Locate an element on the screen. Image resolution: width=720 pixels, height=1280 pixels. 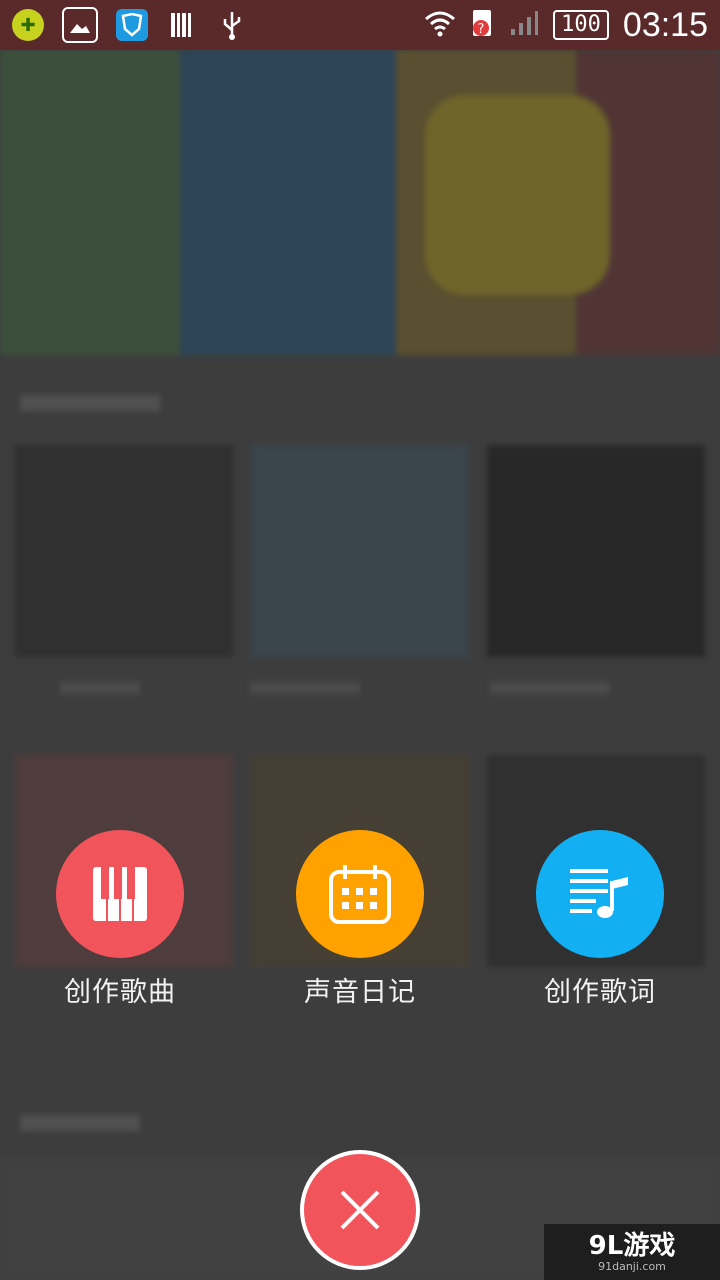
close-button is located at coordinates (360, 1210).